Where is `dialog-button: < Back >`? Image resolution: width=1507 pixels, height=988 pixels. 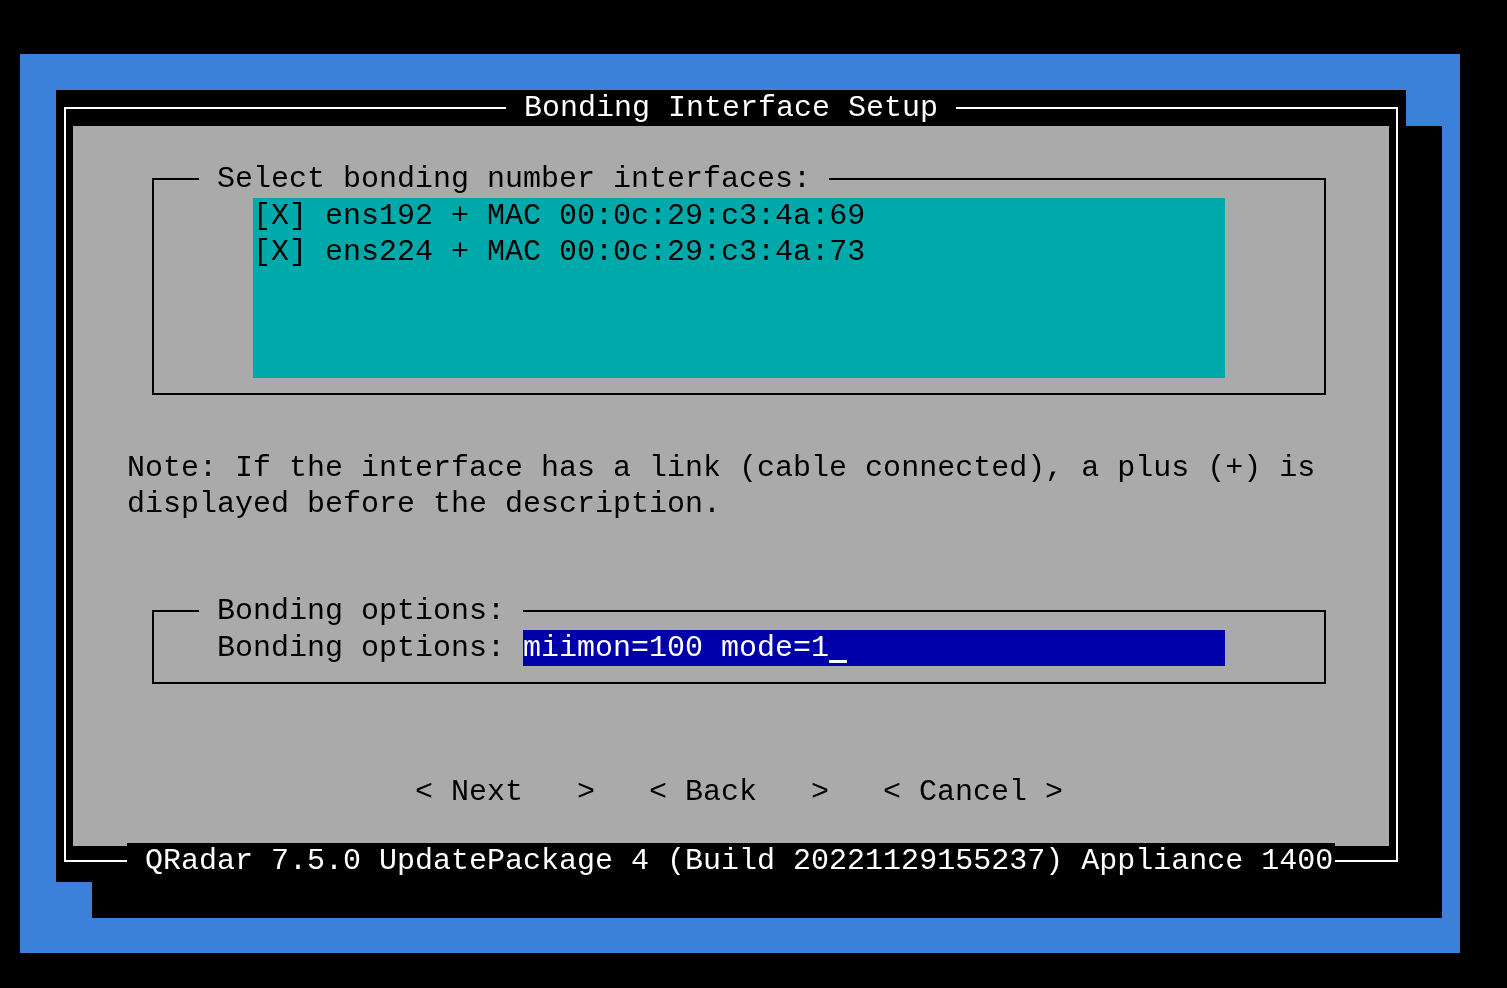
dialog-button: < Back > is located at coordinates (739, 792).